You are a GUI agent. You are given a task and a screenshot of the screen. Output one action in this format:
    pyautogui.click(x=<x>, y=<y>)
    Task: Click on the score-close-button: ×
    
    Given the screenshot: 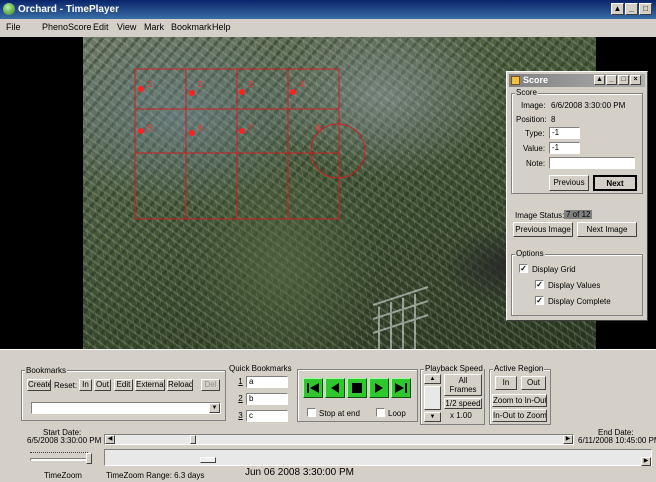 What is the action you would take?
    pyautogui.click(x=635, y=80)
    